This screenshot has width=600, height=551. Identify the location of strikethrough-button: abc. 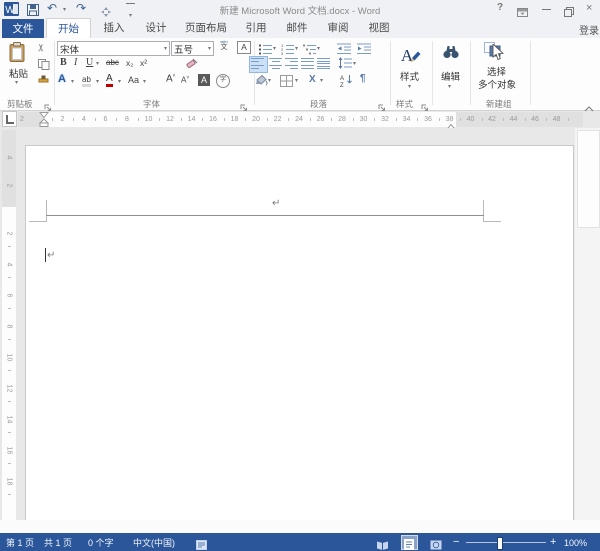
(112, 62).